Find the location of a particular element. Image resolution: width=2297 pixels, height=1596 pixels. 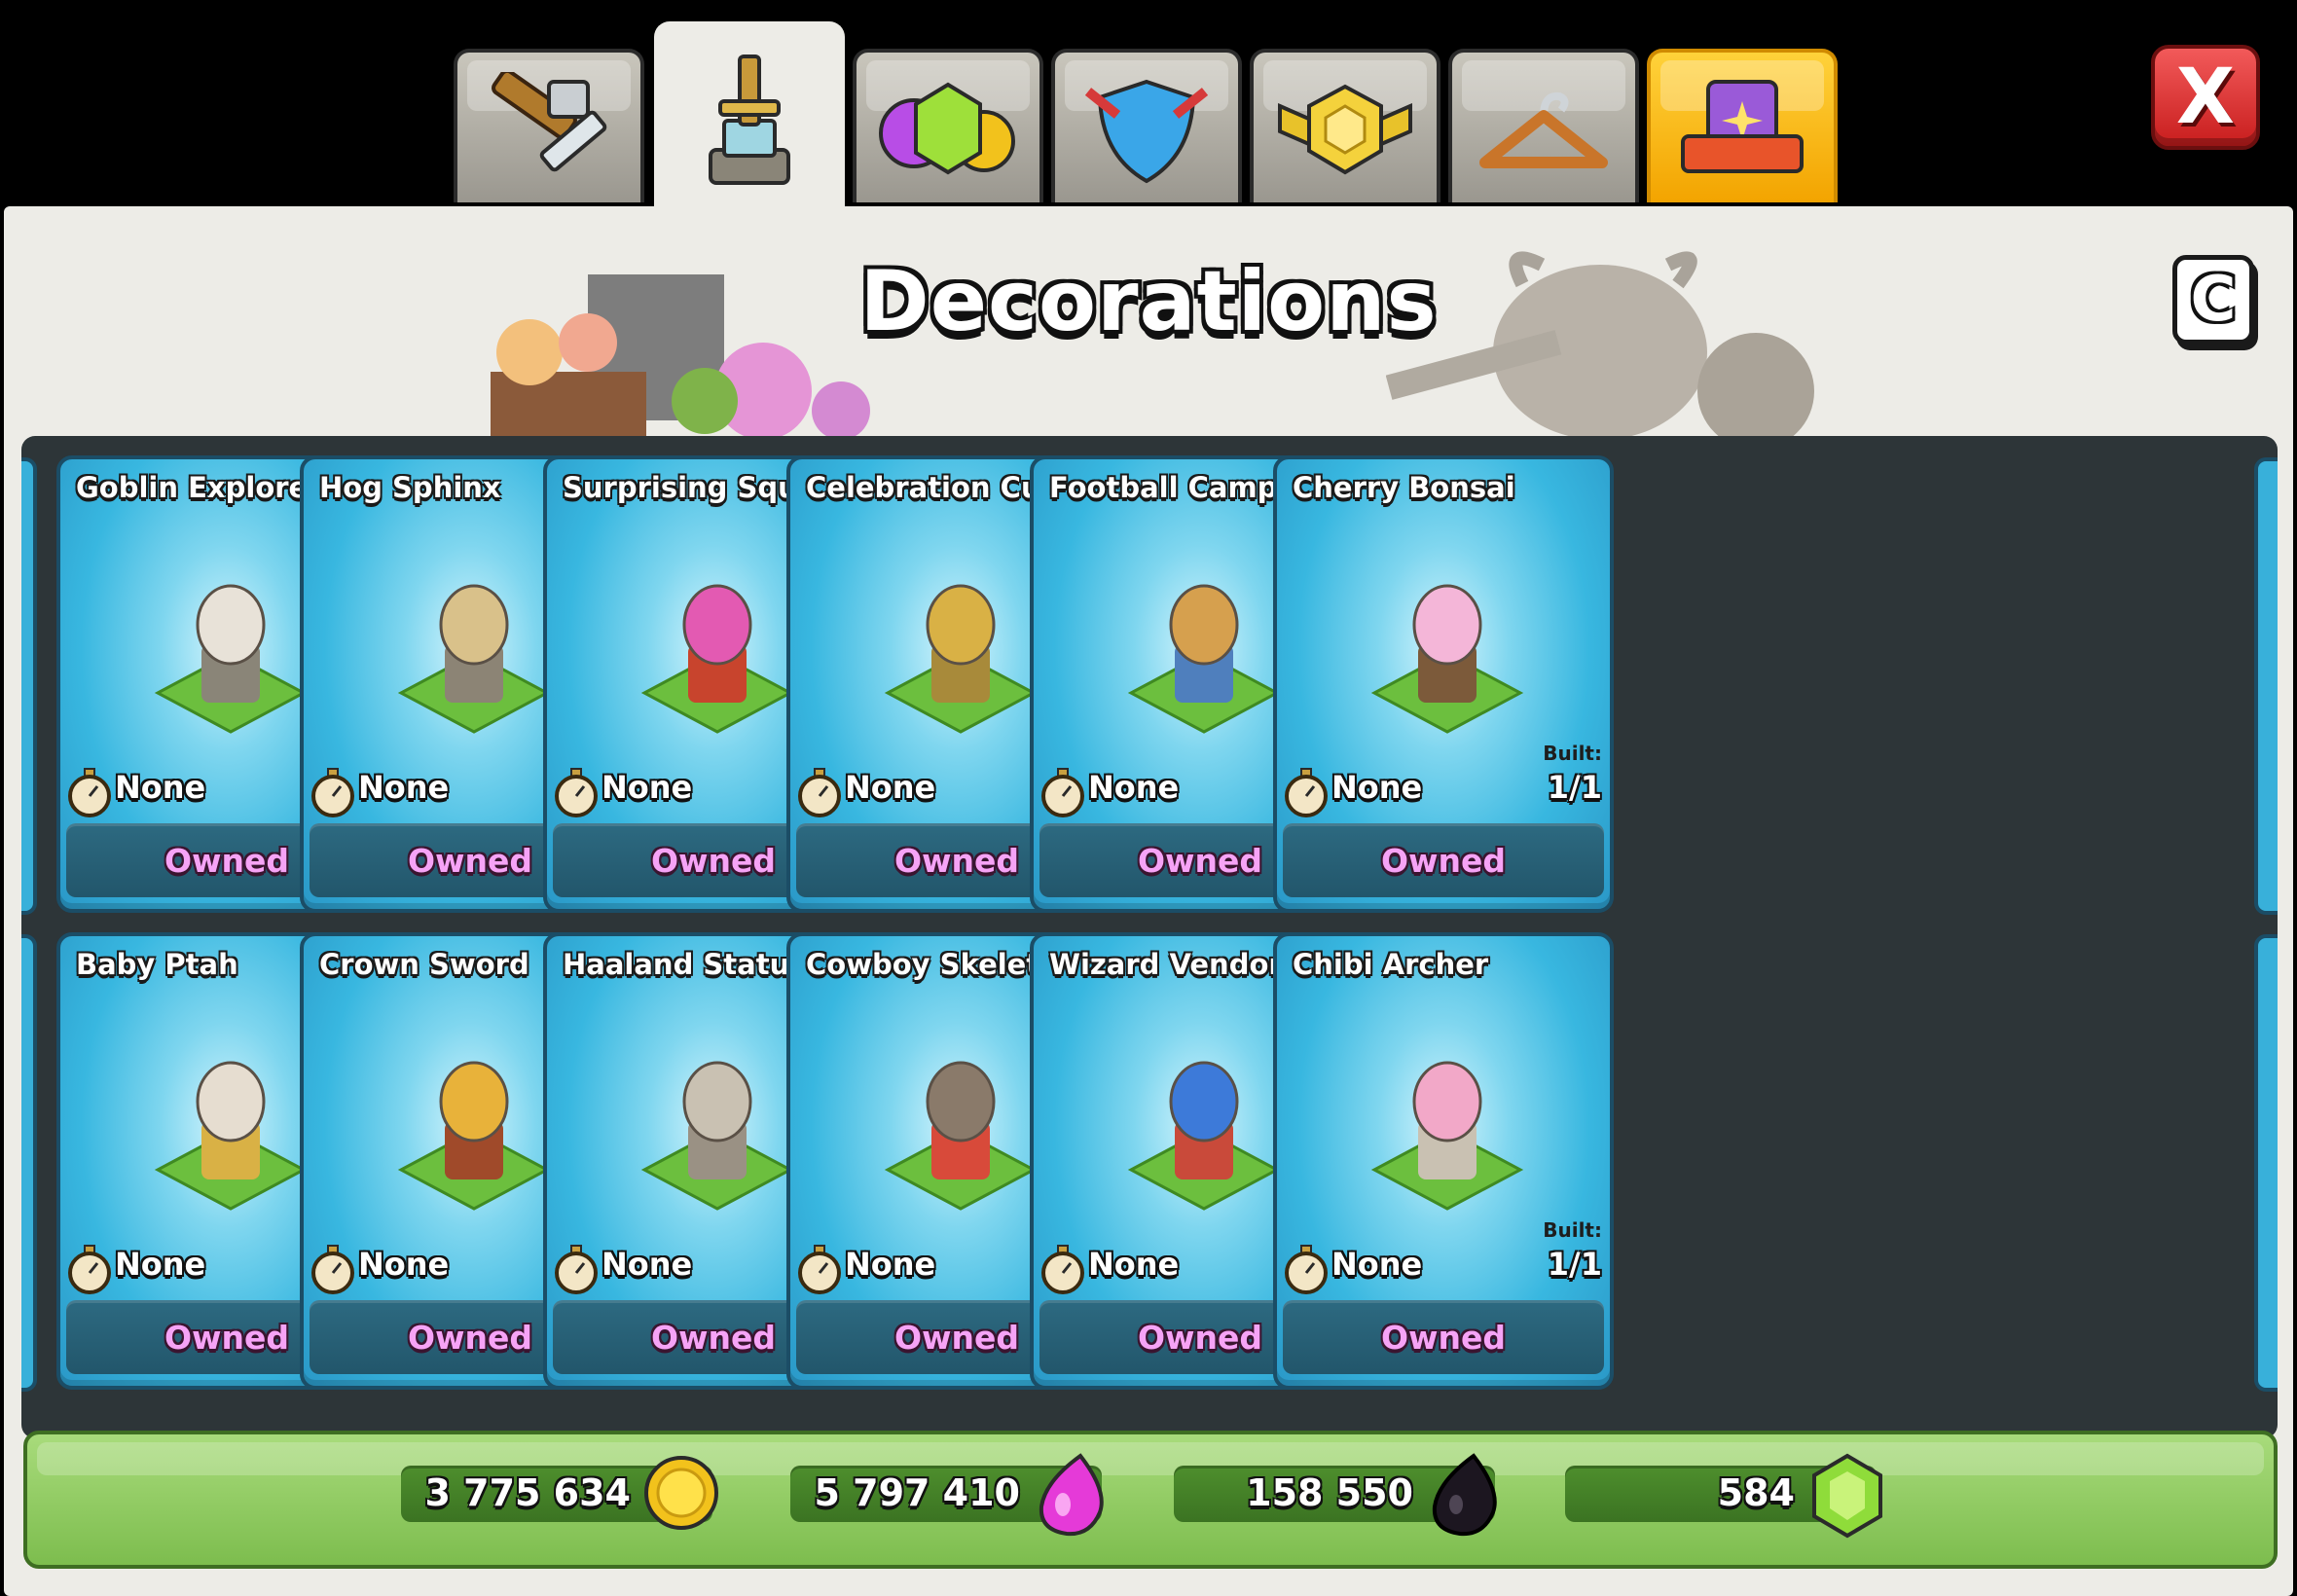

header-banner: Decorations C is located at coordinates (1148, 321).